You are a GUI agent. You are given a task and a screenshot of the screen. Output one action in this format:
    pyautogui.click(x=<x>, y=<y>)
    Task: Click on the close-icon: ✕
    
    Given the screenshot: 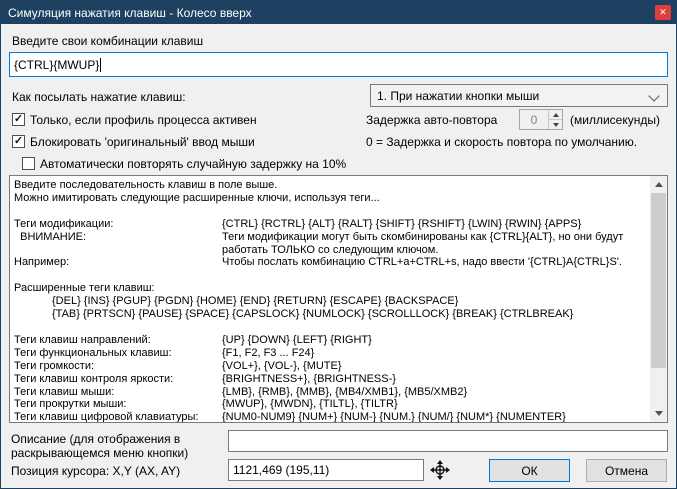 What is the action you would take?
    pyautogui.click(x=663, y=12)
    